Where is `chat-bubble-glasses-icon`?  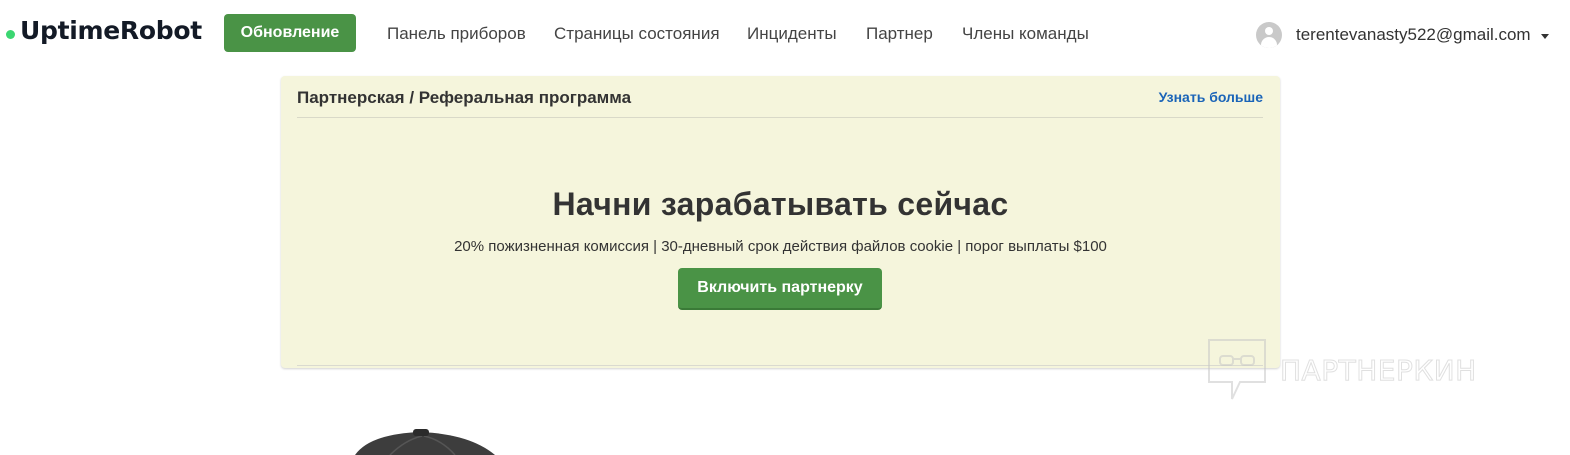 chat-bubble-glasses-icon is located at coordinates (1237, 369).